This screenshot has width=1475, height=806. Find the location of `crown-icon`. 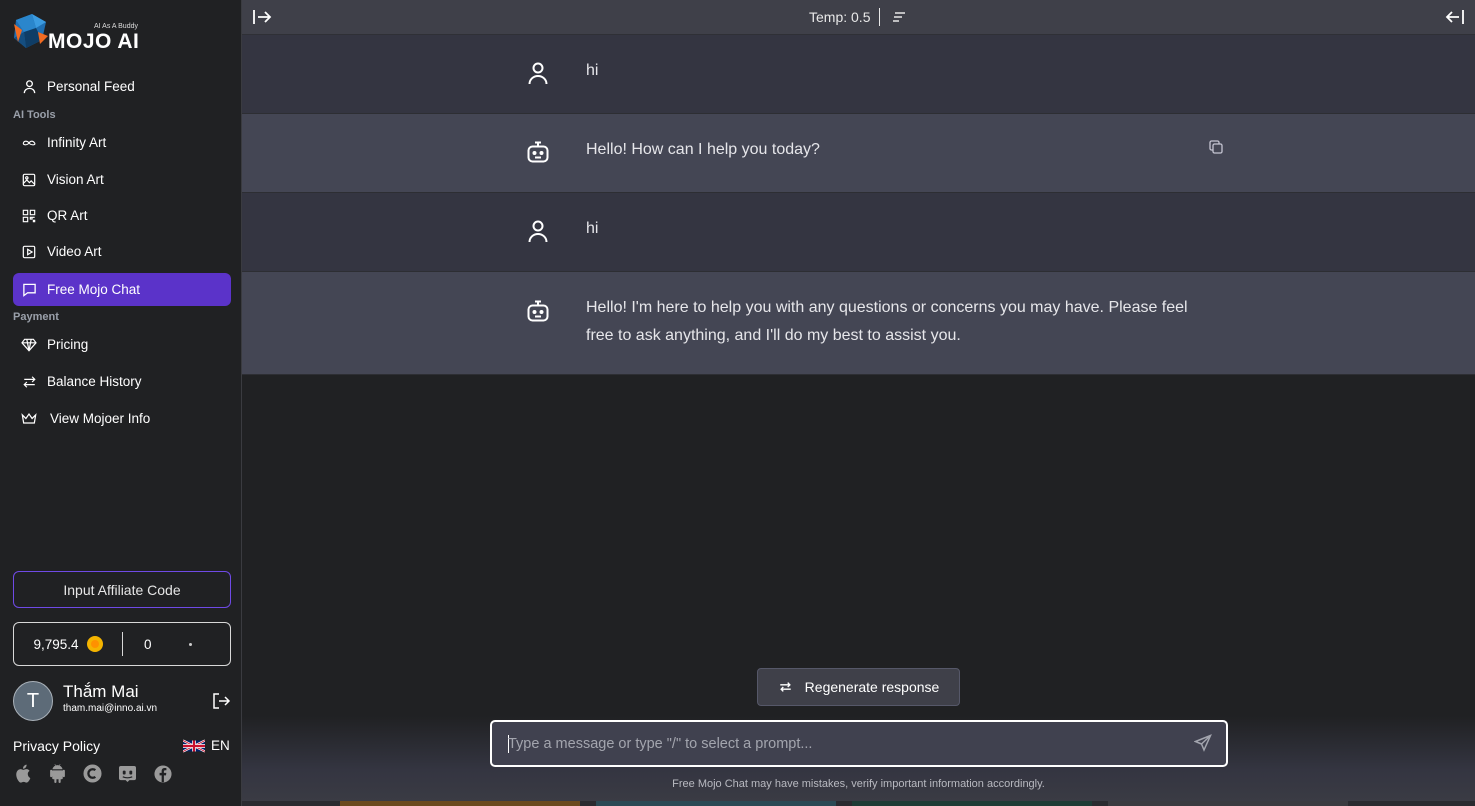

crown-icon is located at coordinates (29, 419).